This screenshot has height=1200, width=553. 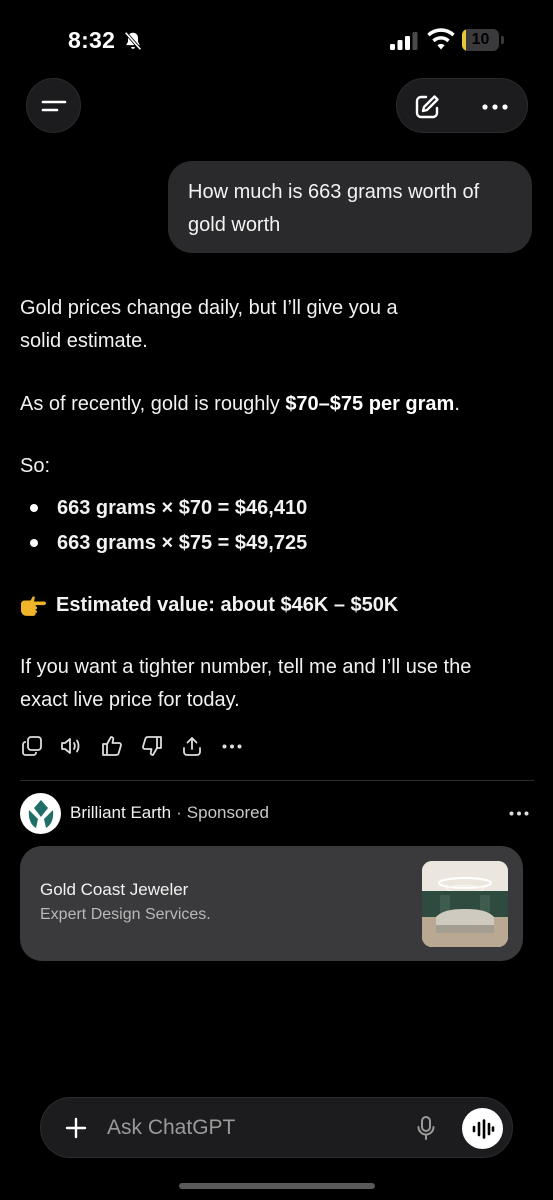 I want to click on menu-icon, so click(x=53, y=105).